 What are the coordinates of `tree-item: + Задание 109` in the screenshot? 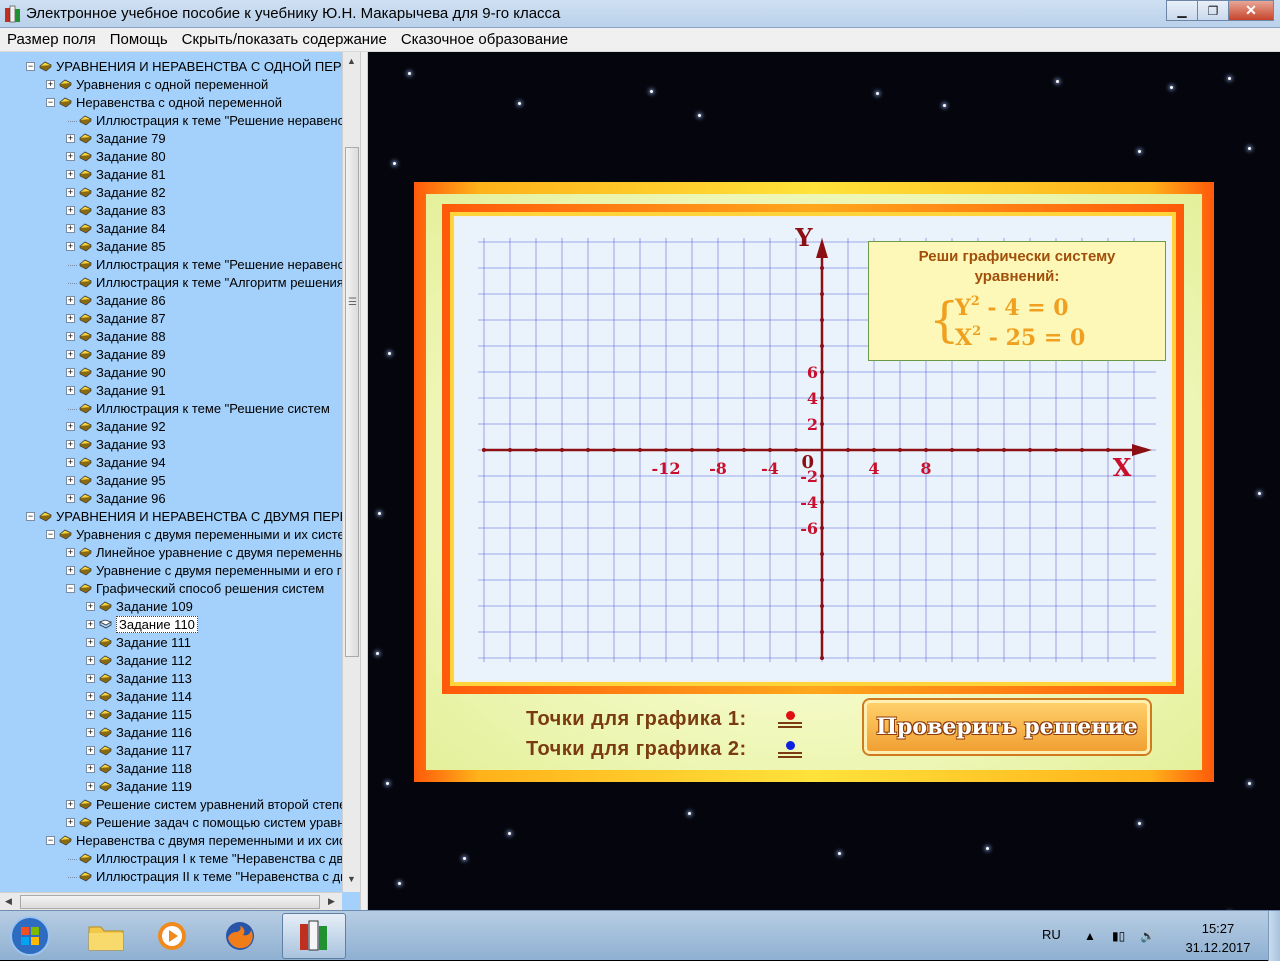 It's located at (171, 607).